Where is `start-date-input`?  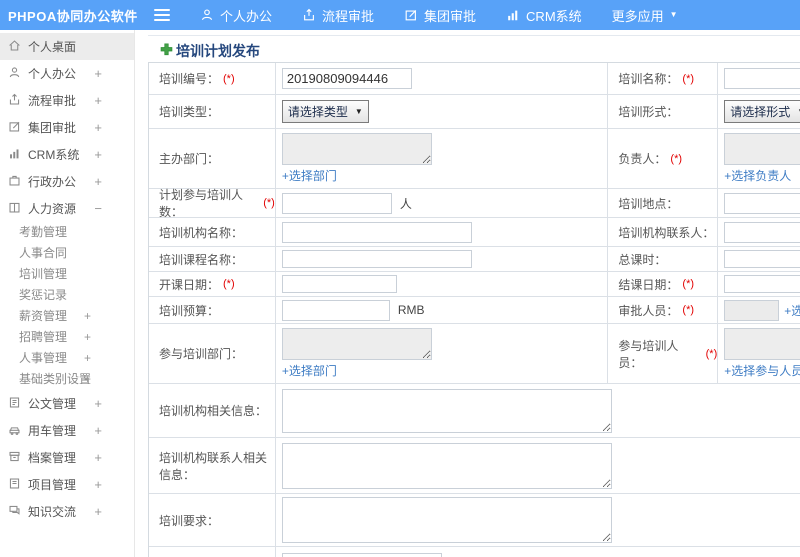 start-date-input is located at coordinates (339, 284).